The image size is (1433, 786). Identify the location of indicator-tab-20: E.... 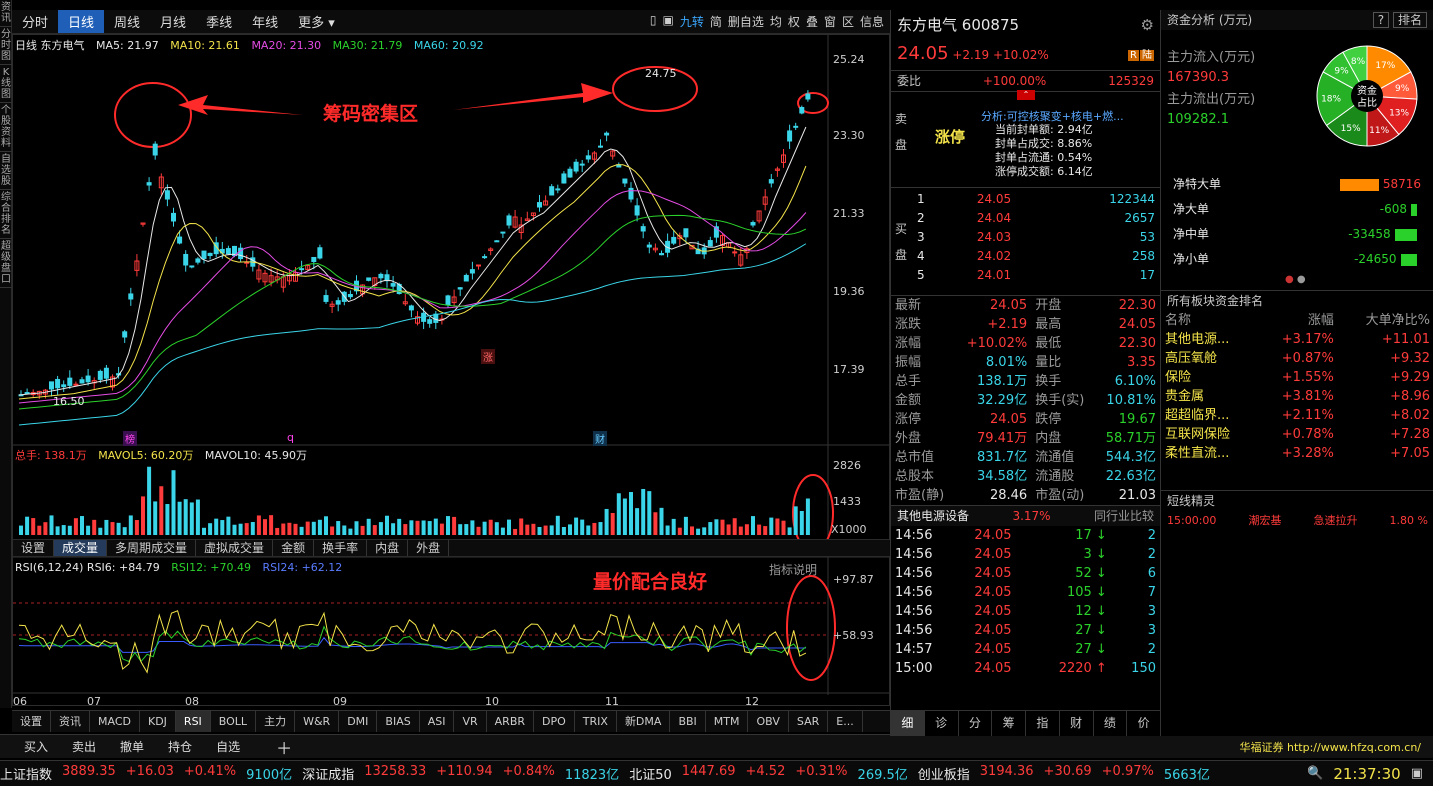
(845, 721).